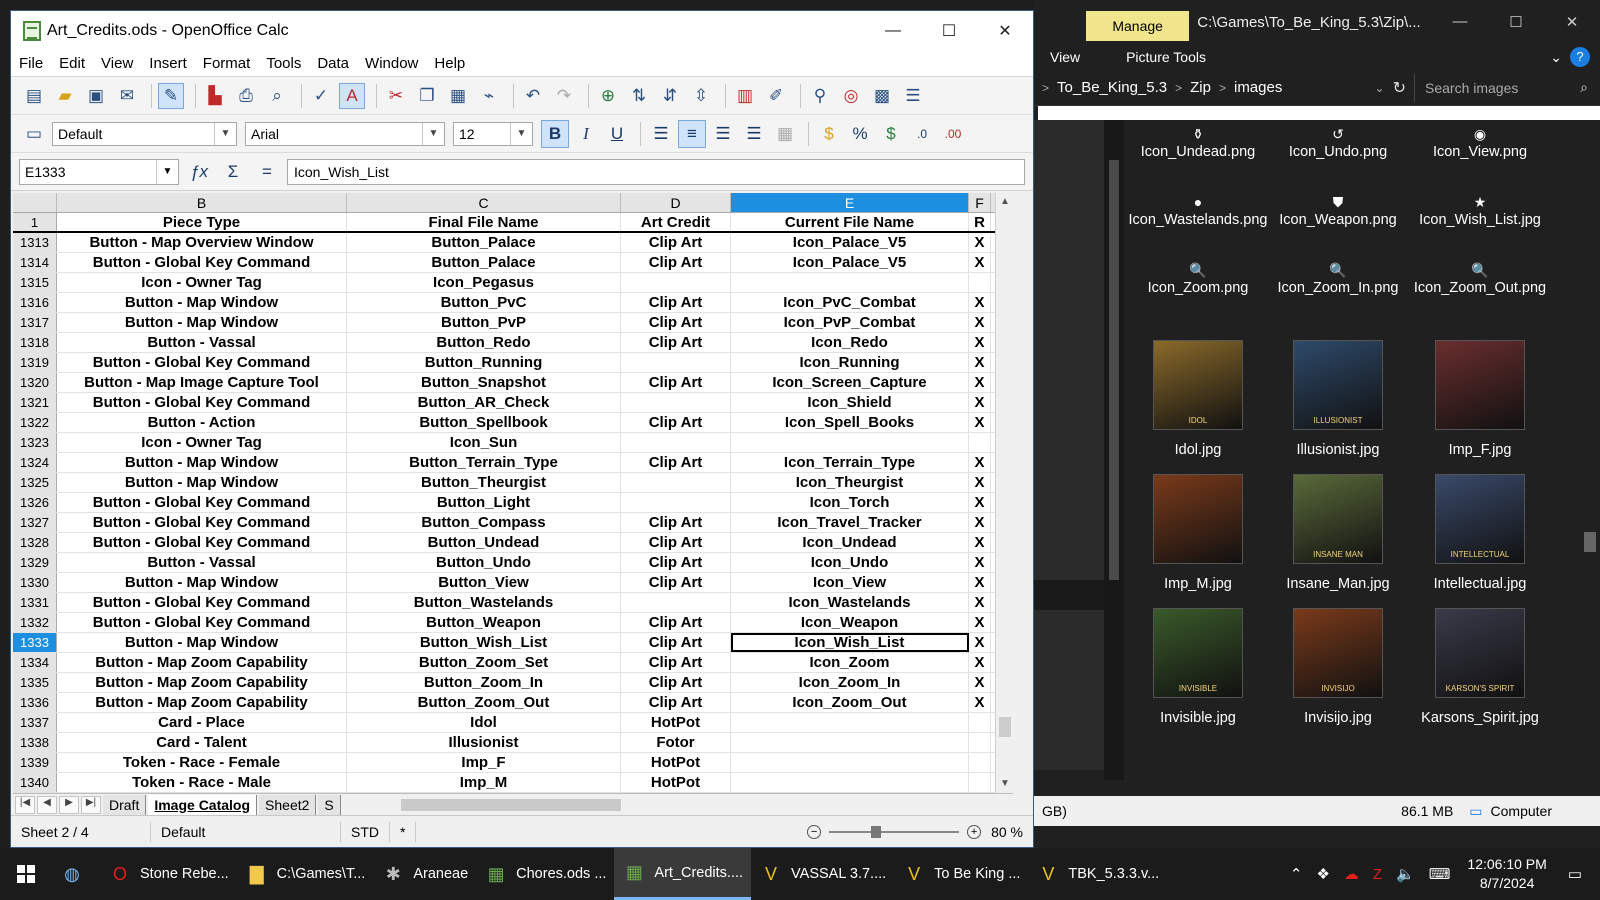 This screenshot has height=900, width=1600. What do you see at coordinates (246, 831) in the screenshot?
I see `page-style: Default` at bounding box center [246, 831].